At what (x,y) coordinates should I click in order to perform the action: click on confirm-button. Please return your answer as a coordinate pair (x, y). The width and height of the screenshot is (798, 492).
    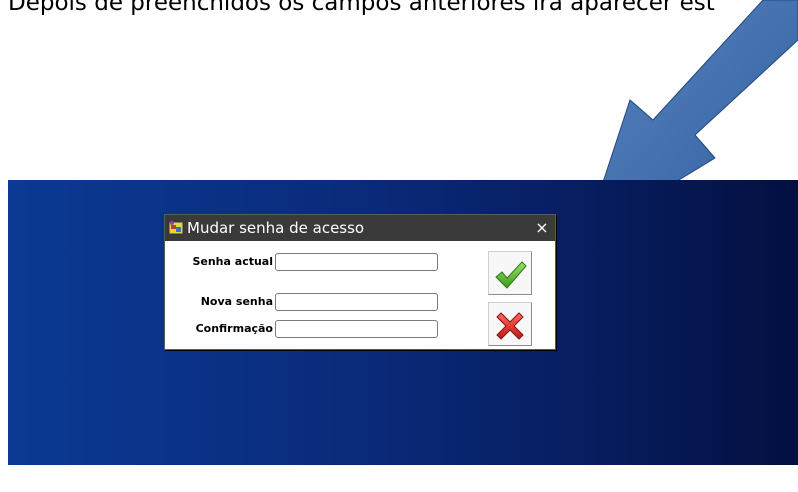
    Looking at the image, I should click on (510, 273).